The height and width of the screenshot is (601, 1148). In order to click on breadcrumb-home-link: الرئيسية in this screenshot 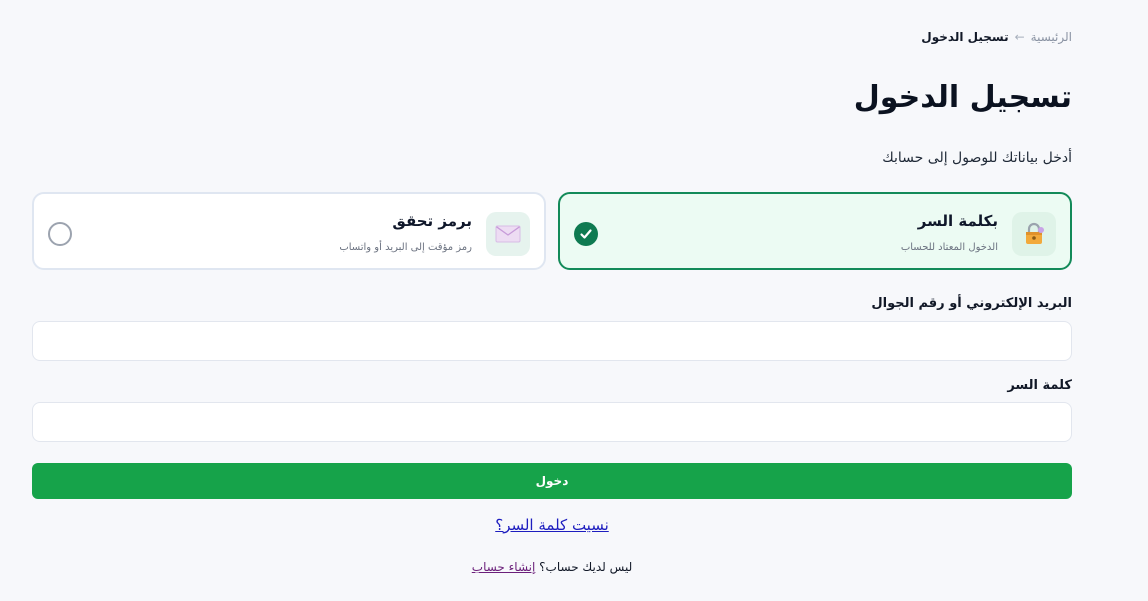, I will do `click(1051, 37)`.